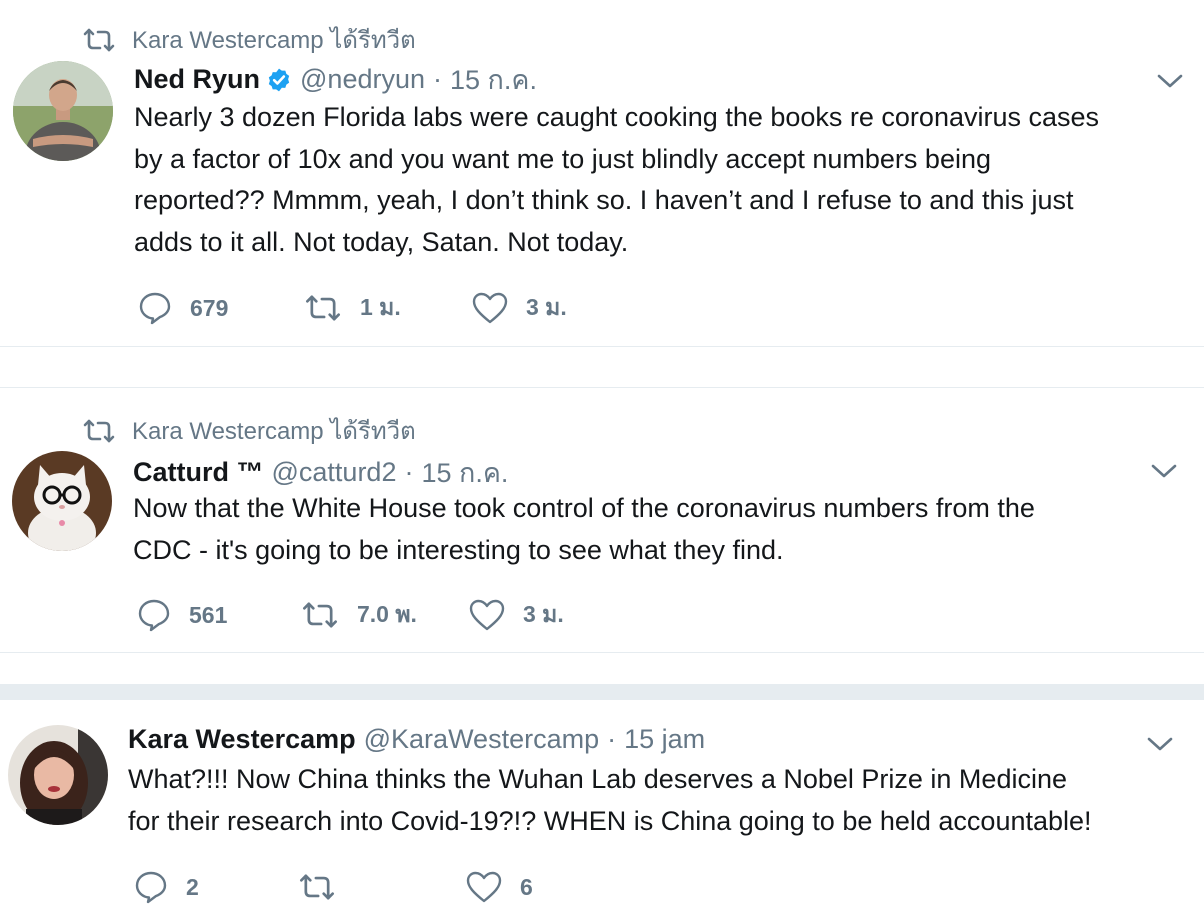 The image size is (1204, 920). Describe the element at coordinates (380, 307) in the screenshot. I see `retweet-count: 1 ม.` at that location.